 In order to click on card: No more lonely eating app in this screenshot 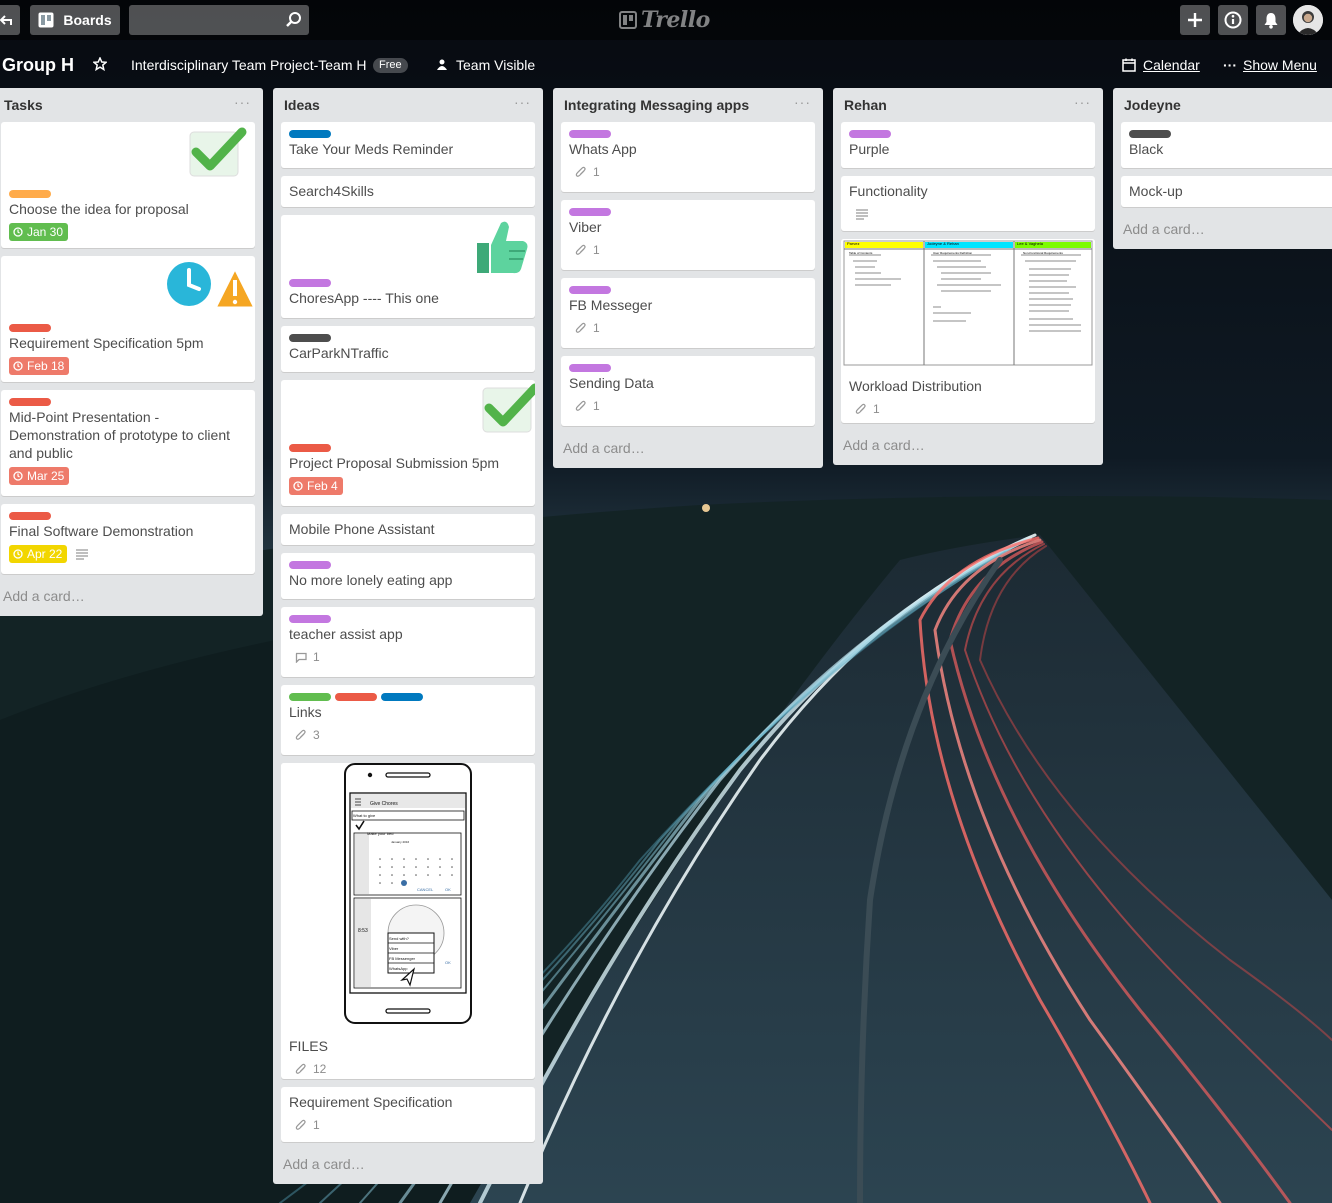, I will do `click(408, 576)`.